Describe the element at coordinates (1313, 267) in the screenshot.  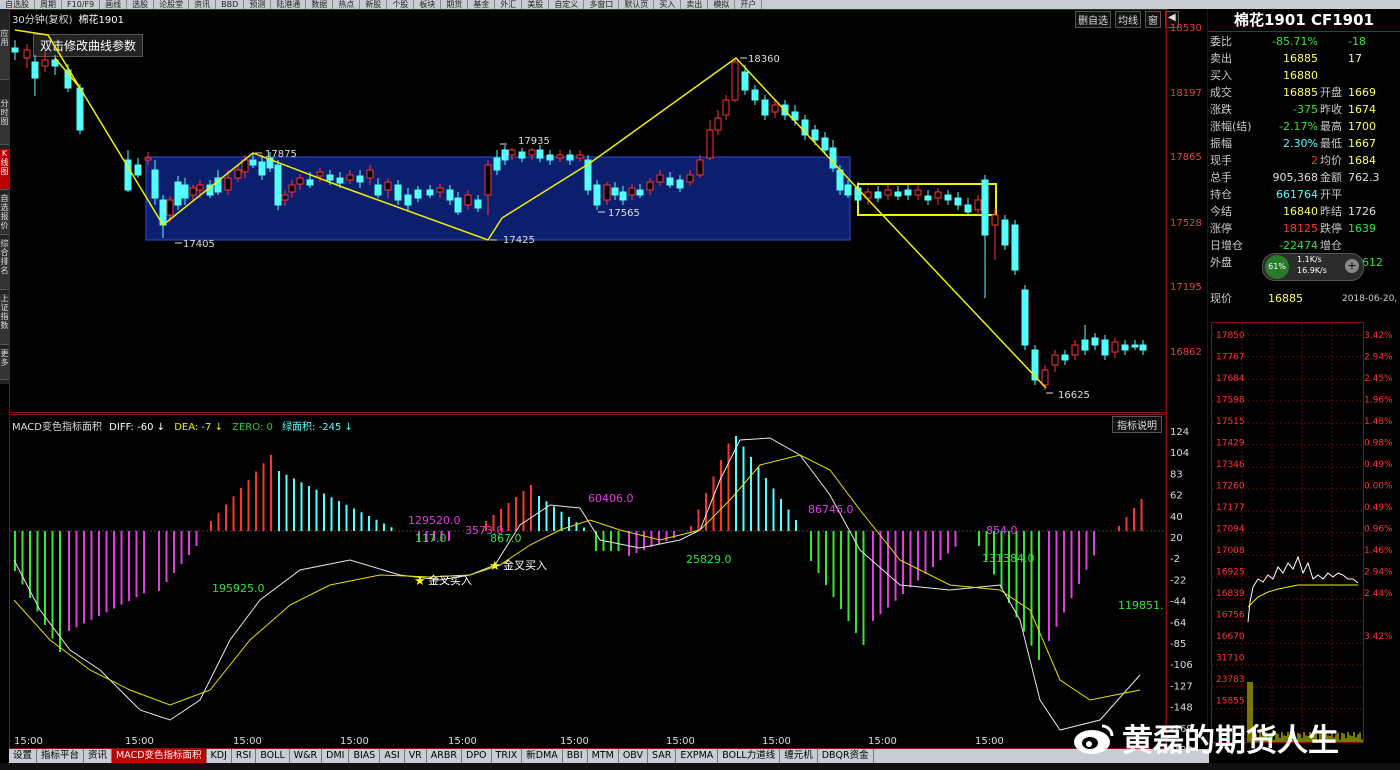
I see `speed-widget: 61% 1.1K/s 16.9K/s +` at that location.